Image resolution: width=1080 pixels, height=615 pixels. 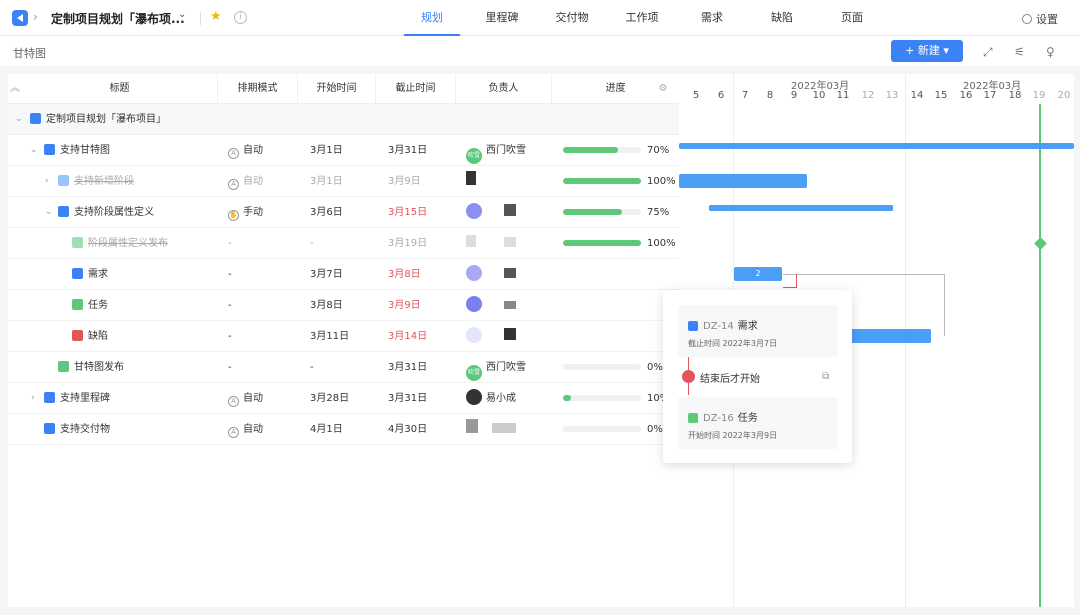 What do you see at coordinates (721, 95) in the screenshot?
I see `day-tick: 6` at bounding box center [721, 95].